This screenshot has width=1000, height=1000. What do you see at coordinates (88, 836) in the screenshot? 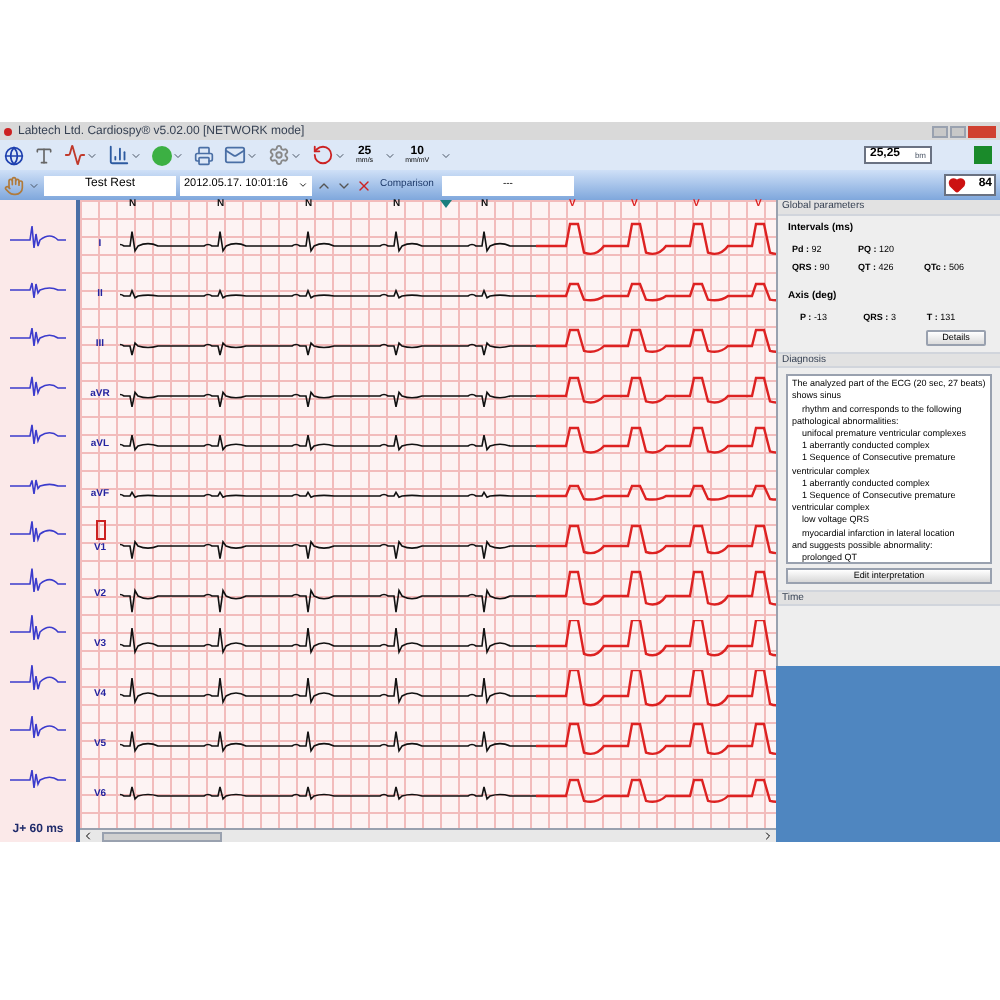
I see `scroll-left-icon` at bounding box center [88, 836].